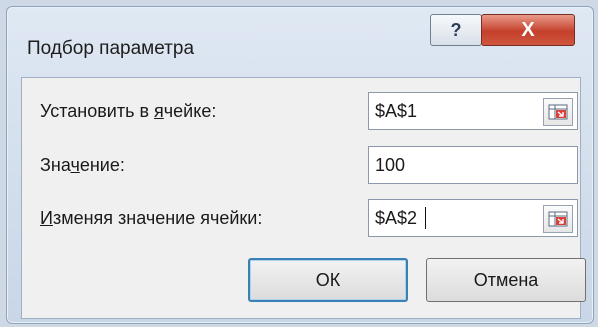  I want to click on set-cell-label: Установить в ячейке:, so click(128, 111).